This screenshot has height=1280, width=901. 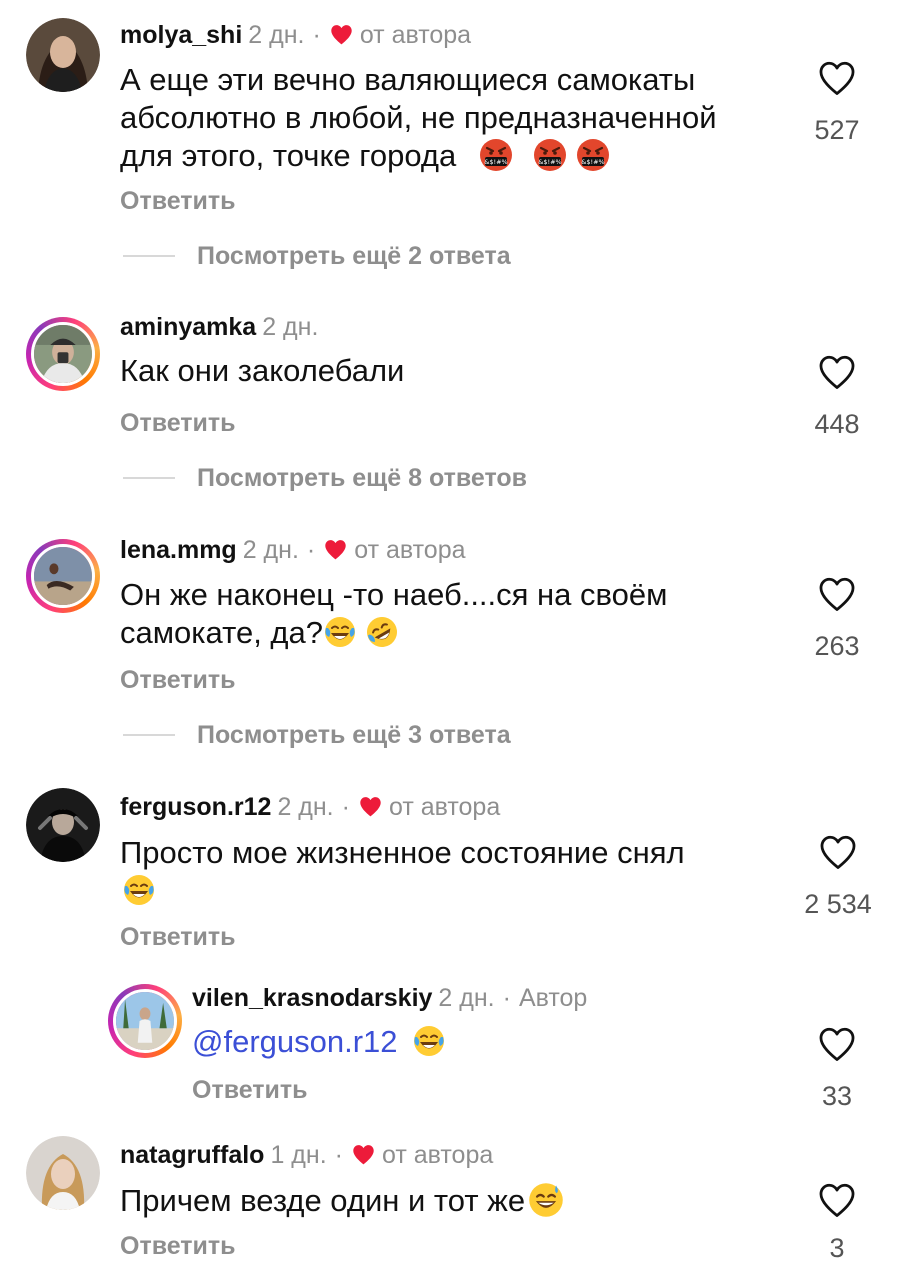 What do you see at coordinates (298, 1155) in the screenshot?
I see `comment-time: 1 дн.` at bounding box center [298, 1155].